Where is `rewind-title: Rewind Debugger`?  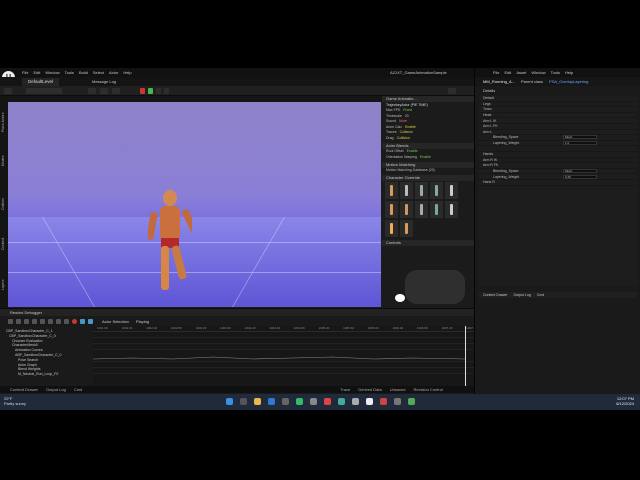 rewind-title: Rewind Debugger is located at coordinates (242, 312).